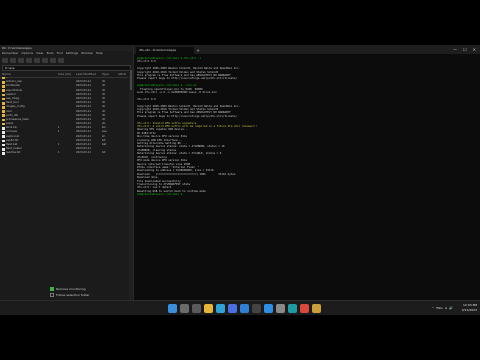 The image size is (480, 360). I want to click on option-label: Remove monitoring, so click(71, 288).